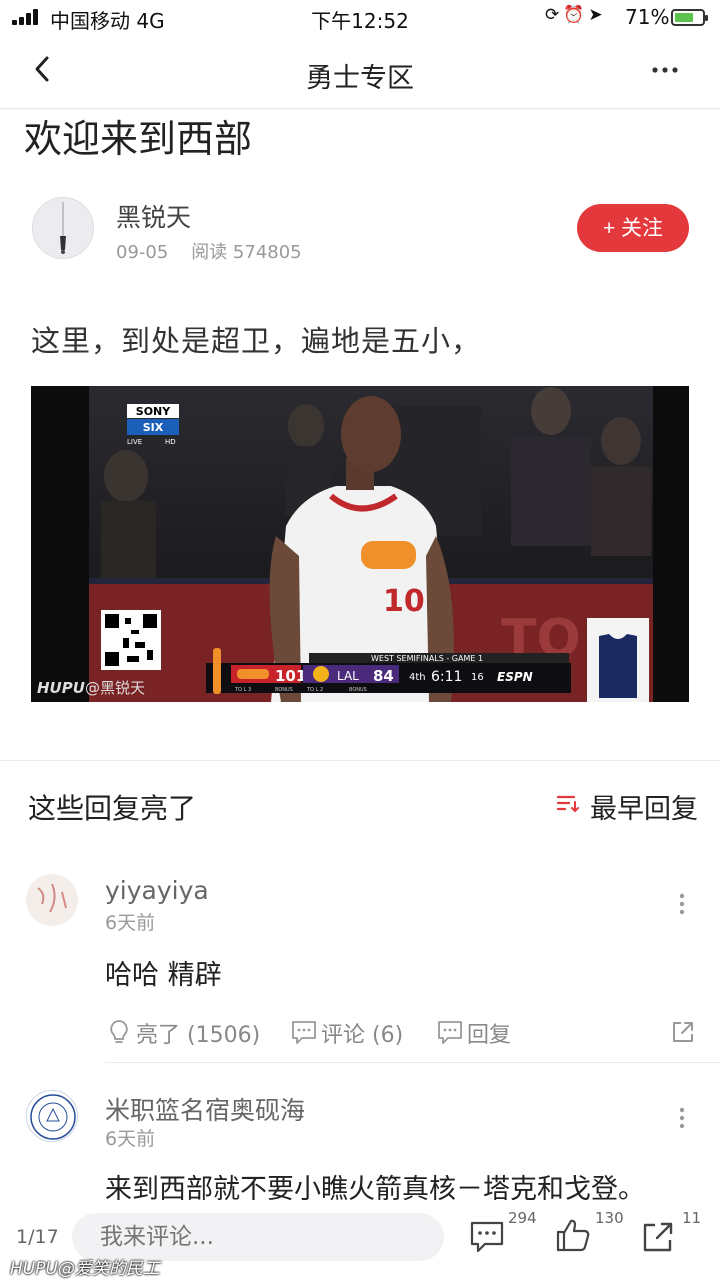 The height and width of the screenshot is (1280, 720). What do you see at coordinates (290, 676) in the screenshot?
I see `score-home: 101` at bounding box center [290, 676].